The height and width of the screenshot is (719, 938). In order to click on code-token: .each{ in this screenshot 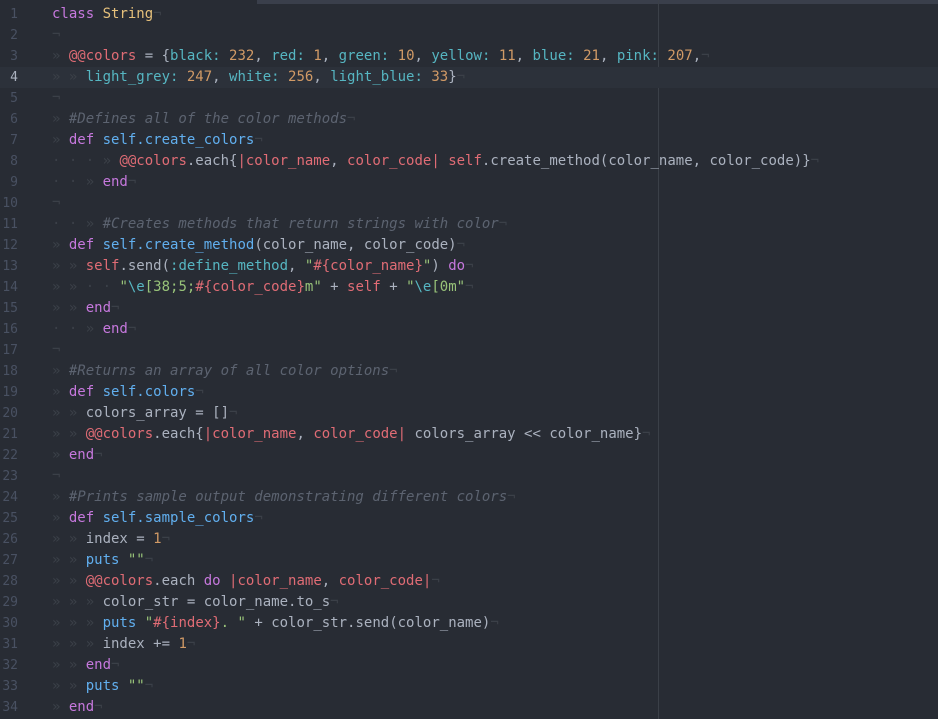, I will do `click(212, 161)`.